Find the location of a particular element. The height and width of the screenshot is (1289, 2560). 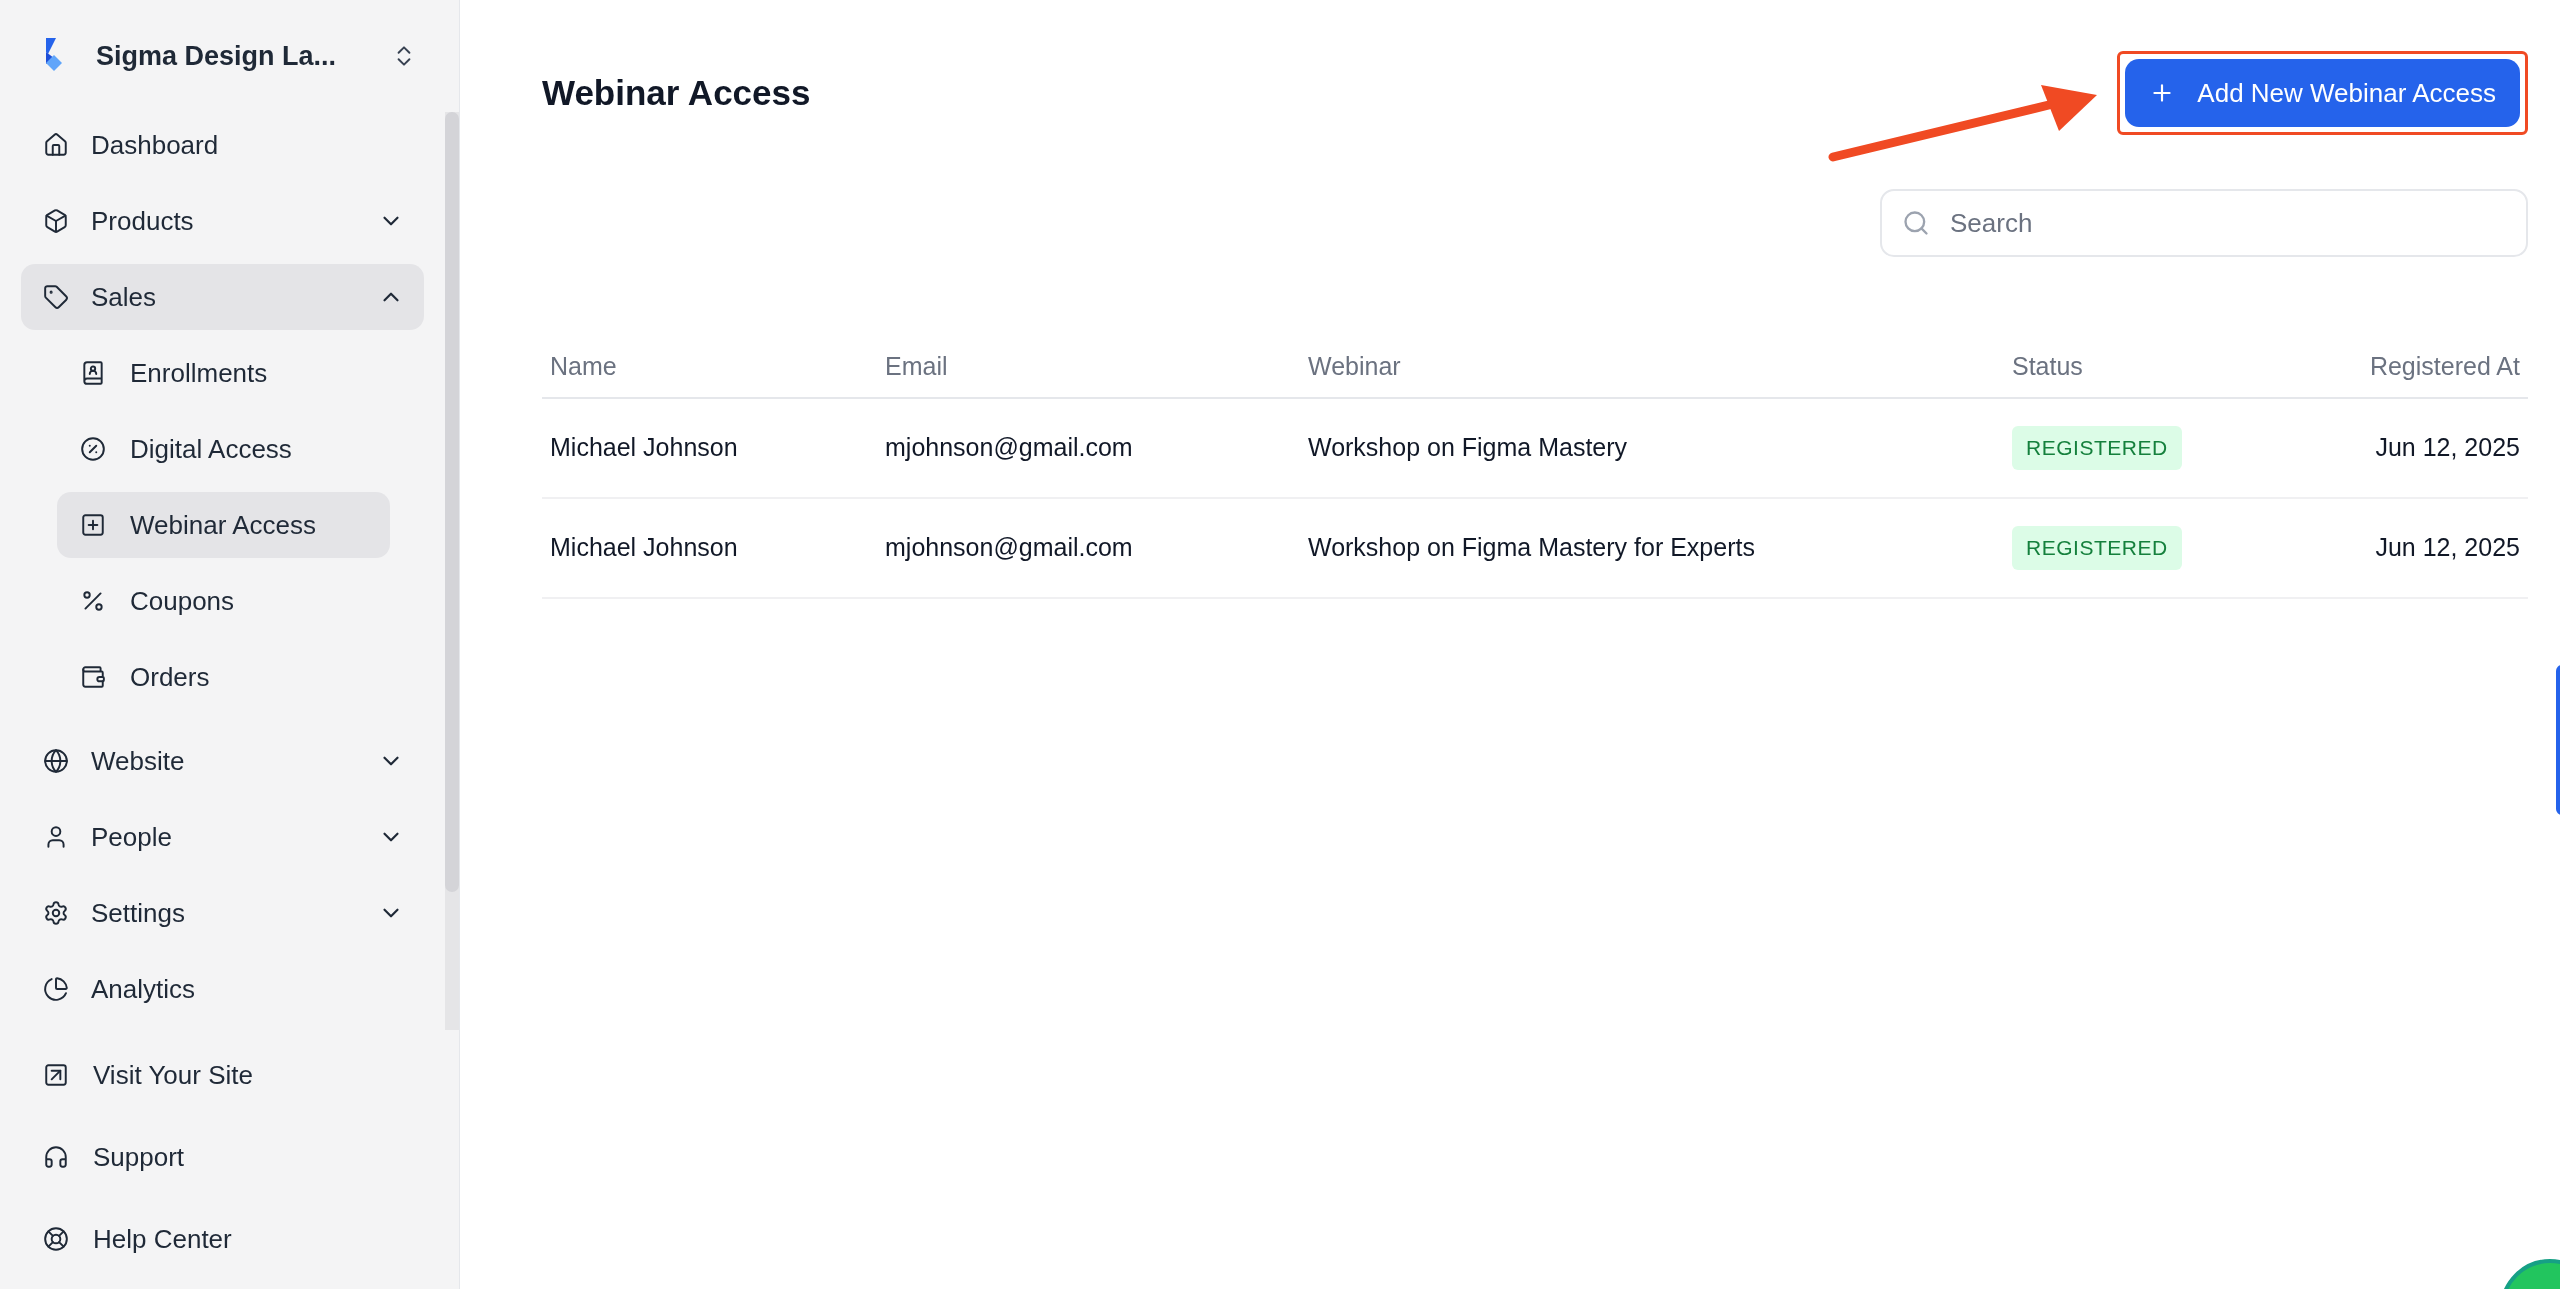

nav-subitem: Enrollments is located at coordinates (223, 373).